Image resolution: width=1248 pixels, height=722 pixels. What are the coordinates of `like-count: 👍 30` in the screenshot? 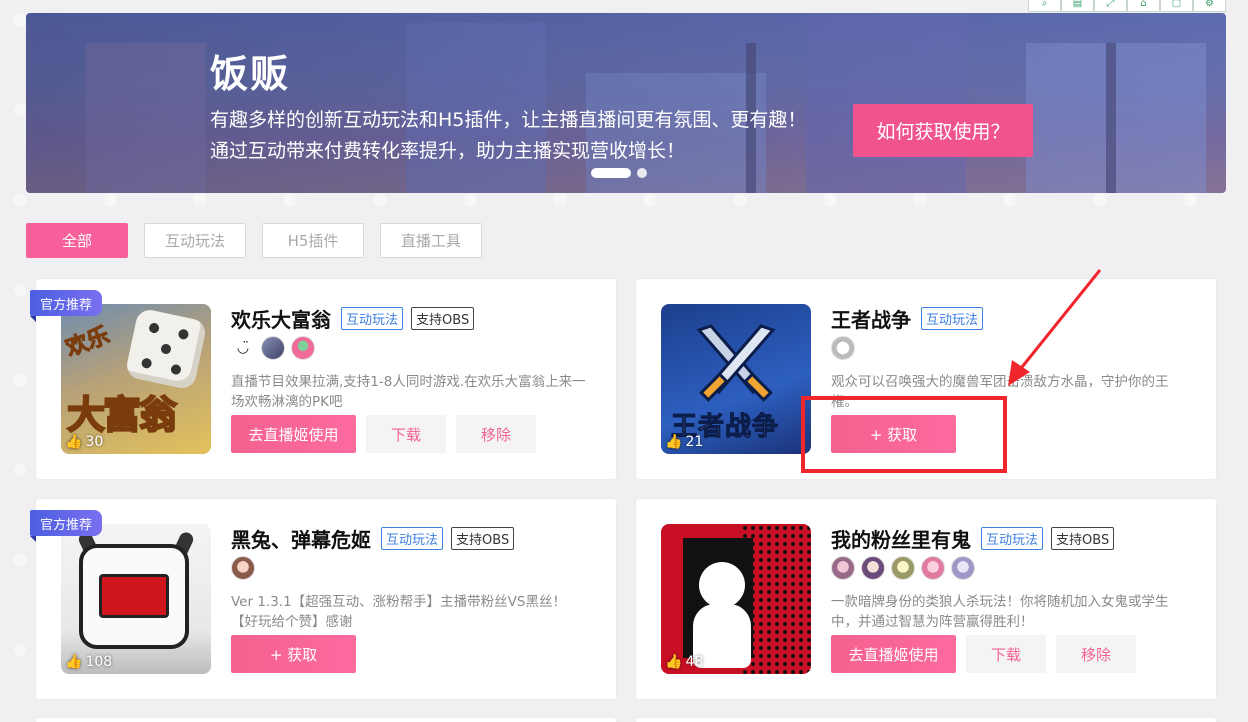 It's located at (84, 442).